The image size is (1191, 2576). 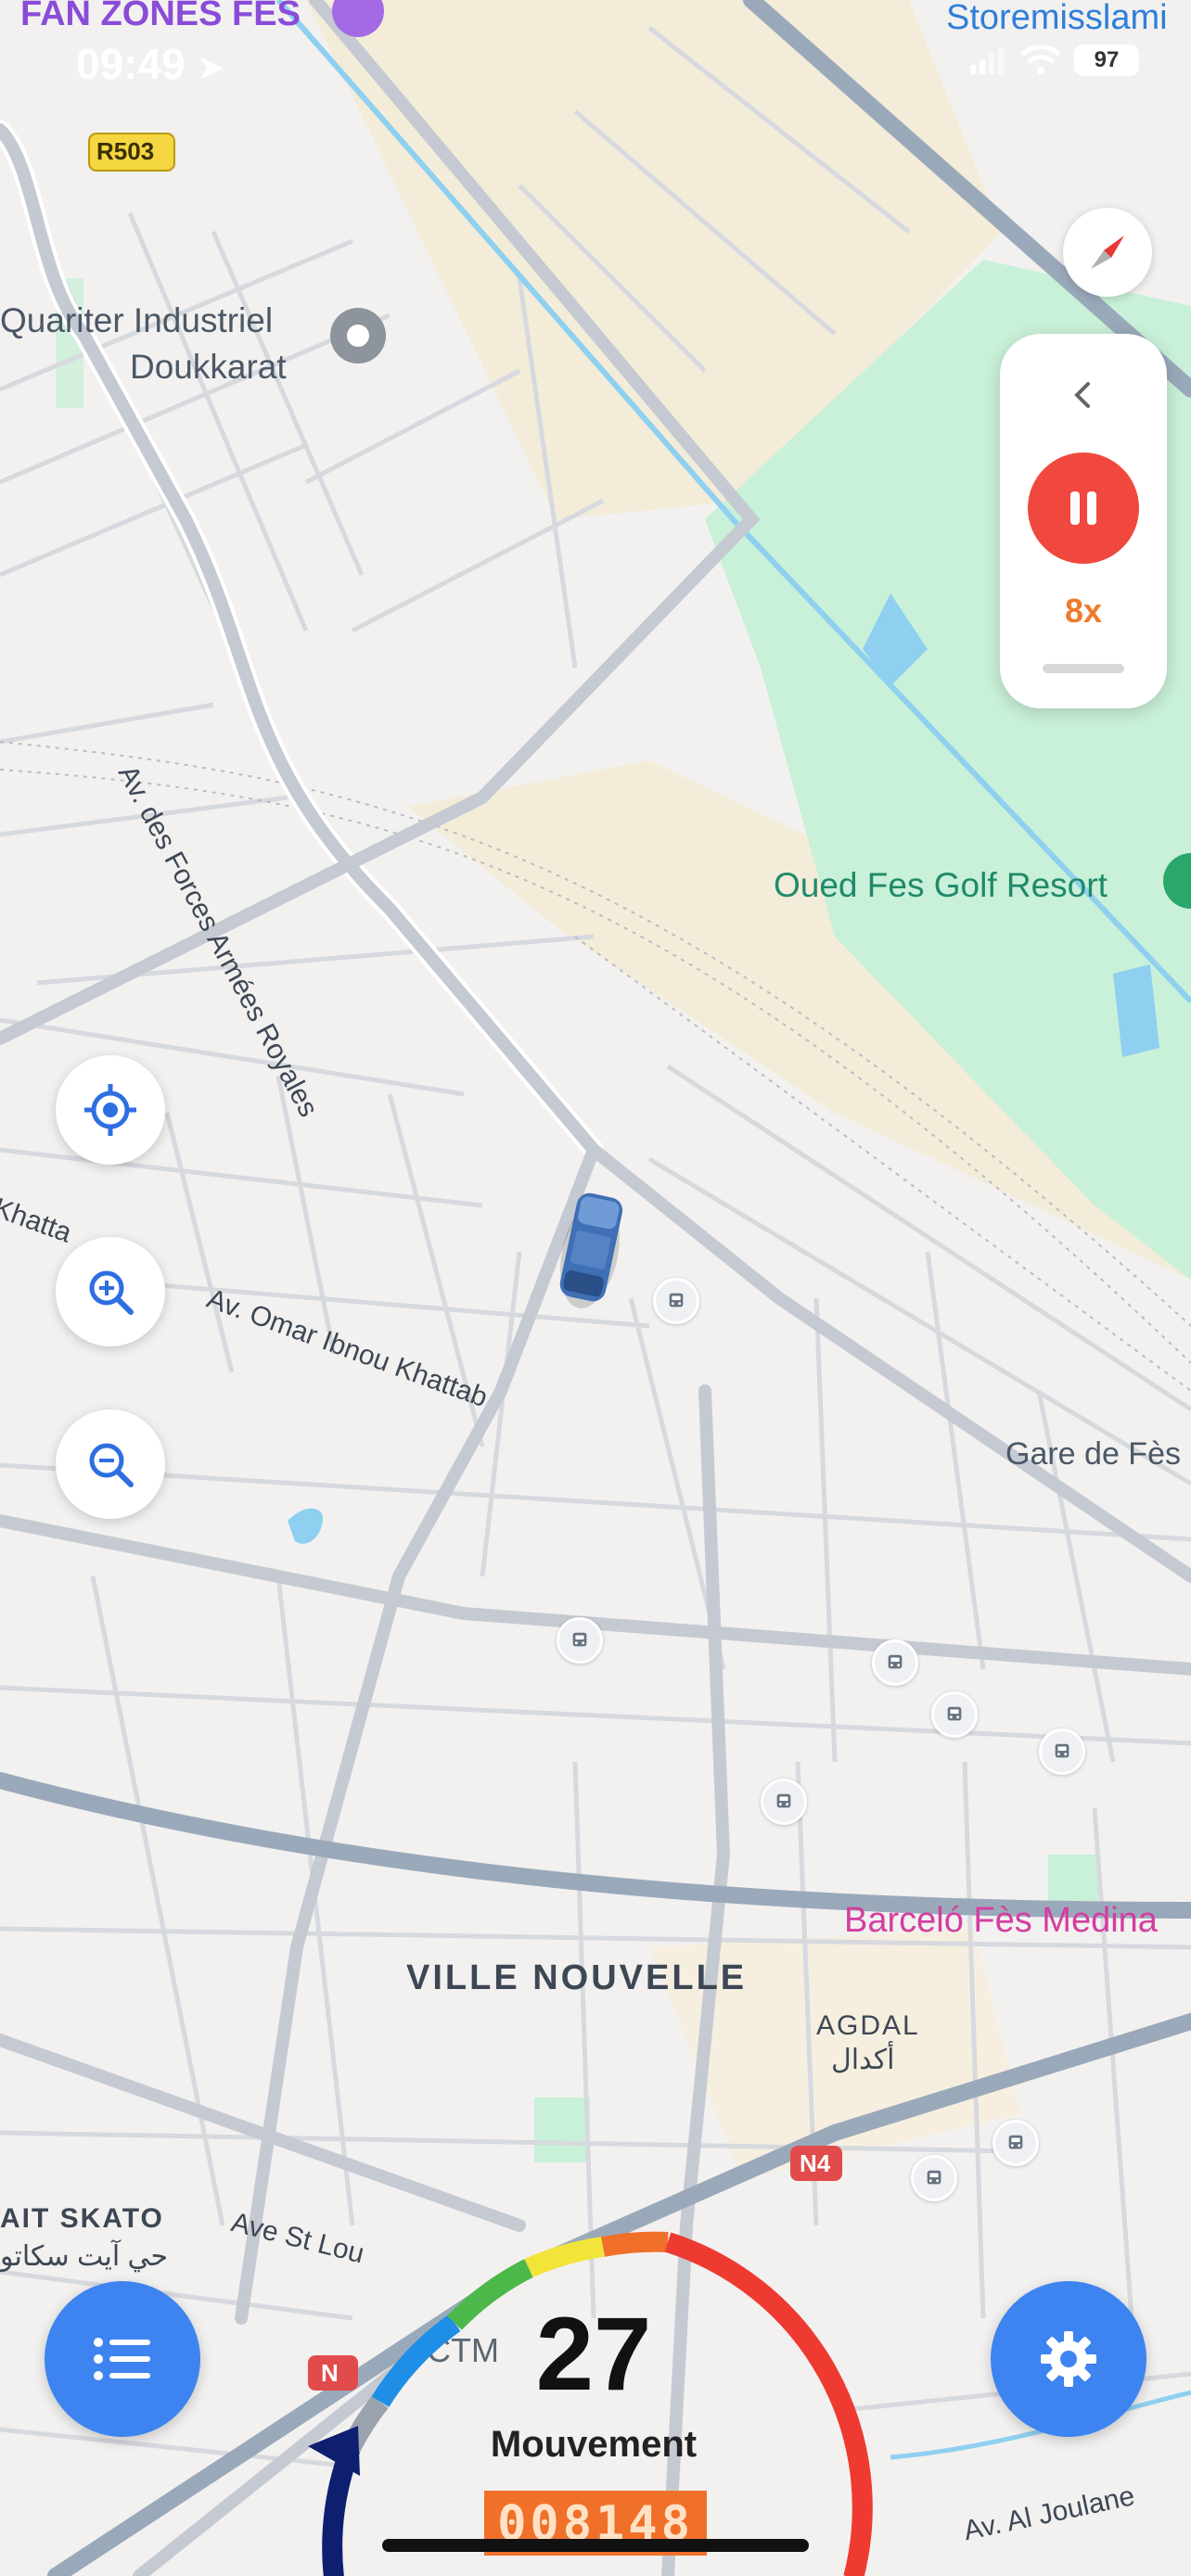 I want to click on zoom-in-icon, so click(x=111, y=1292).